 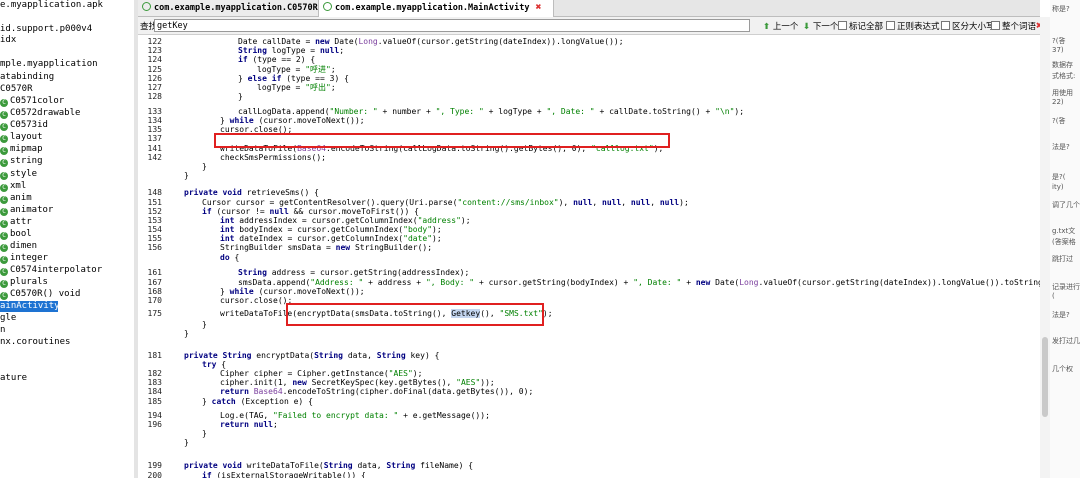 I want to click on tree-item: atabinding, so click(x=27, y=77).